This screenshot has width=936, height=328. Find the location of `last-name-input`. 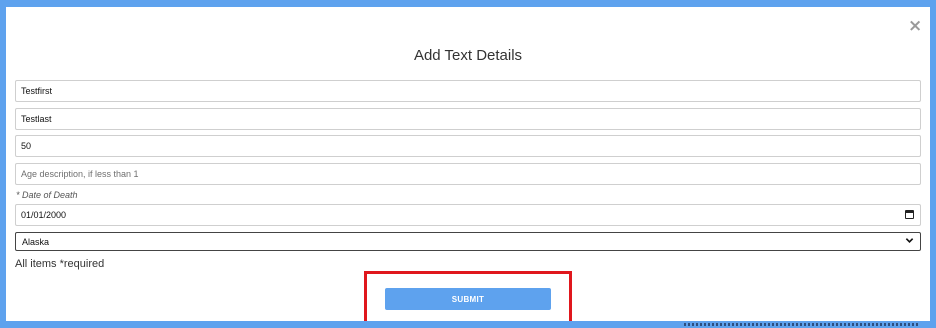

last-name-input is located at coordinates (468, 119).